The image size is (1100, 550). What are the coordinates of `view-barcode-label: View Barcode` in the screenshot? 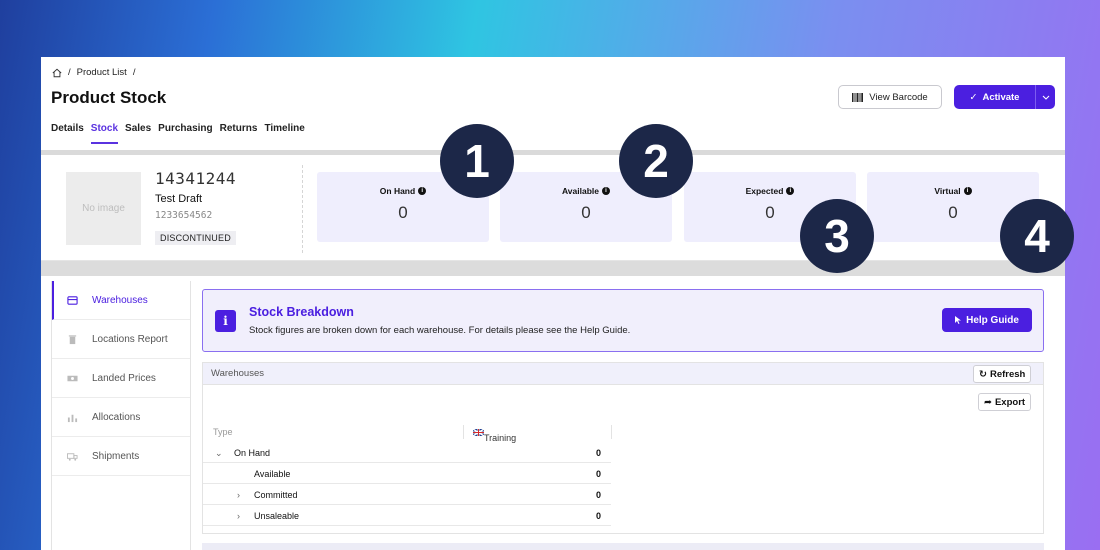 It's located at (898, 97).